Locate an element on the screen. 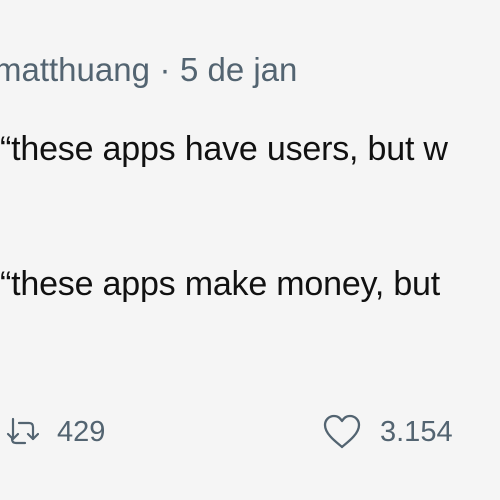 The width and height of the screenshot is (500, 500). like-count: 3.154 is located at coordinates (416, 432).